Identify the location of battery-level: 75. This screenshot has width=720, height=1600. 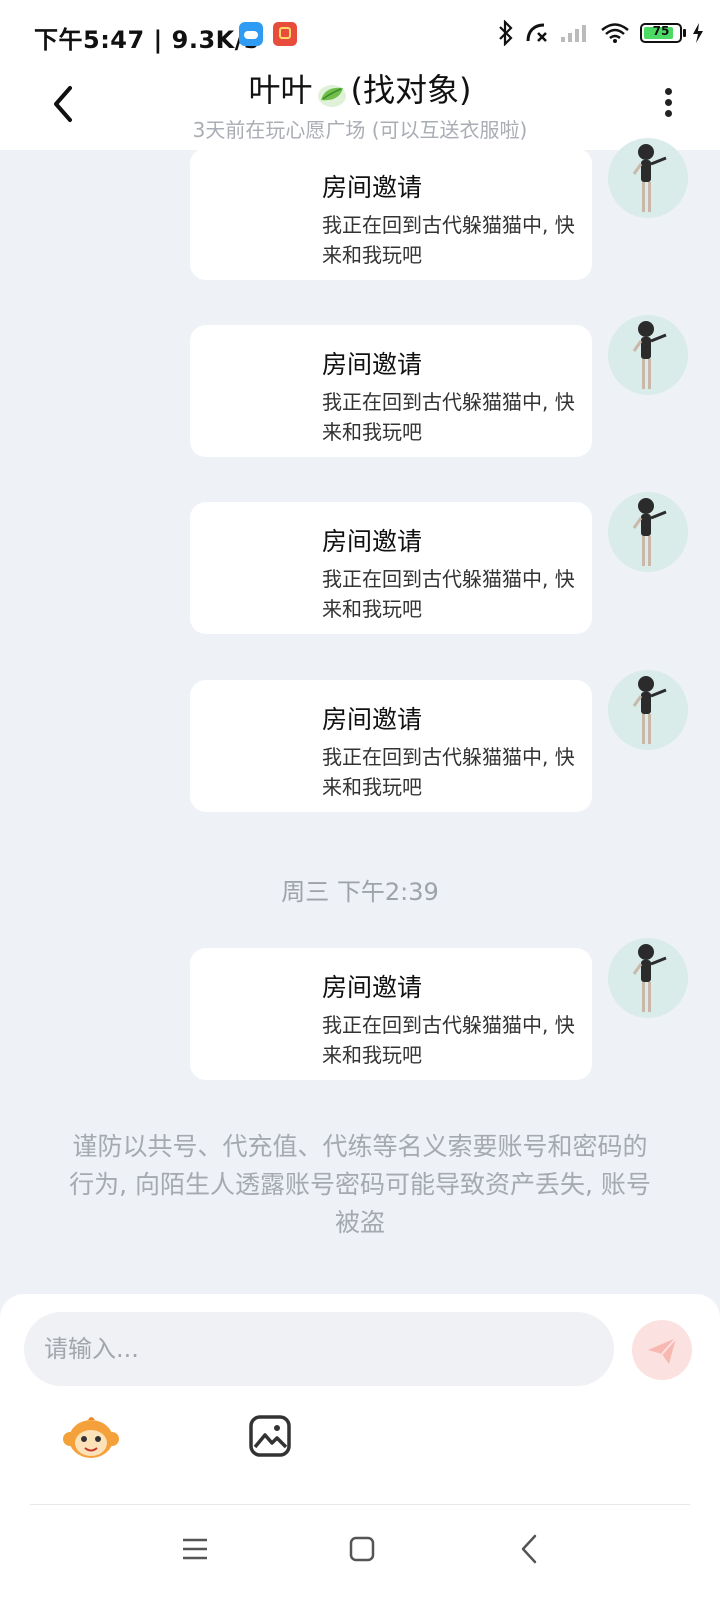
(661, 31).